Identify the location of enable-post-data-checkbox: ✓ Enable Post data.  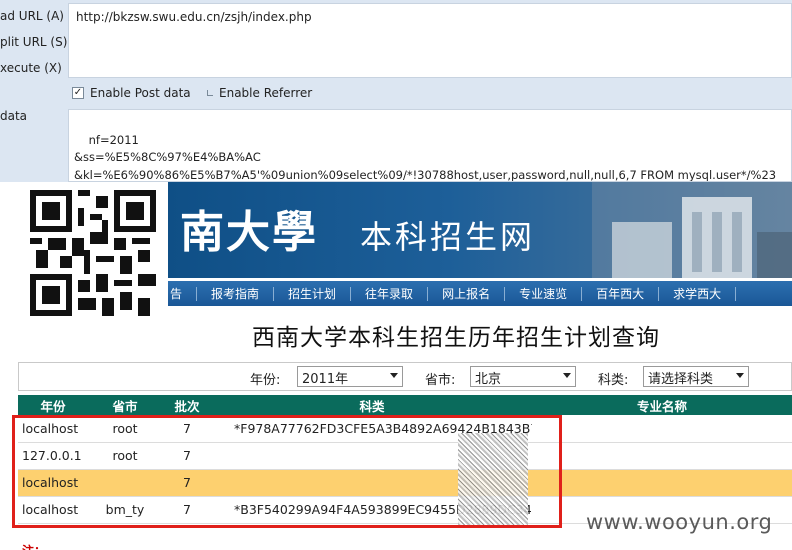
(131, 93).